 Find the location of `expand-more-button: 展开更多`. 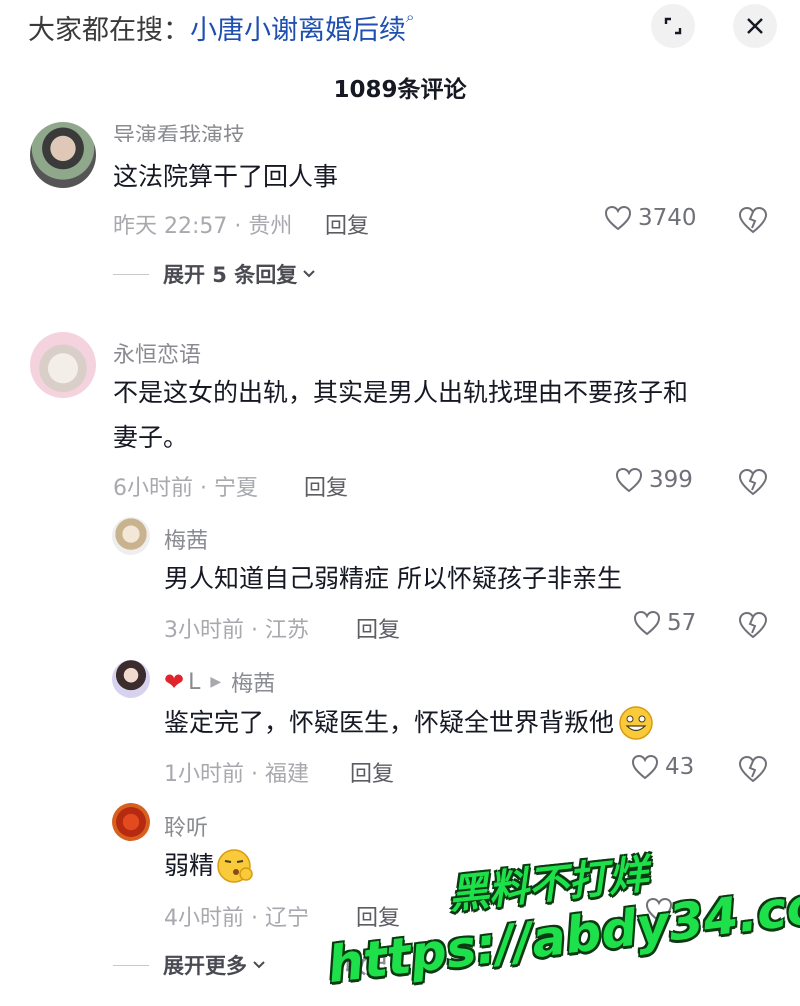

expand-more-button: 展开更多 is located at coordinates (190, 965).